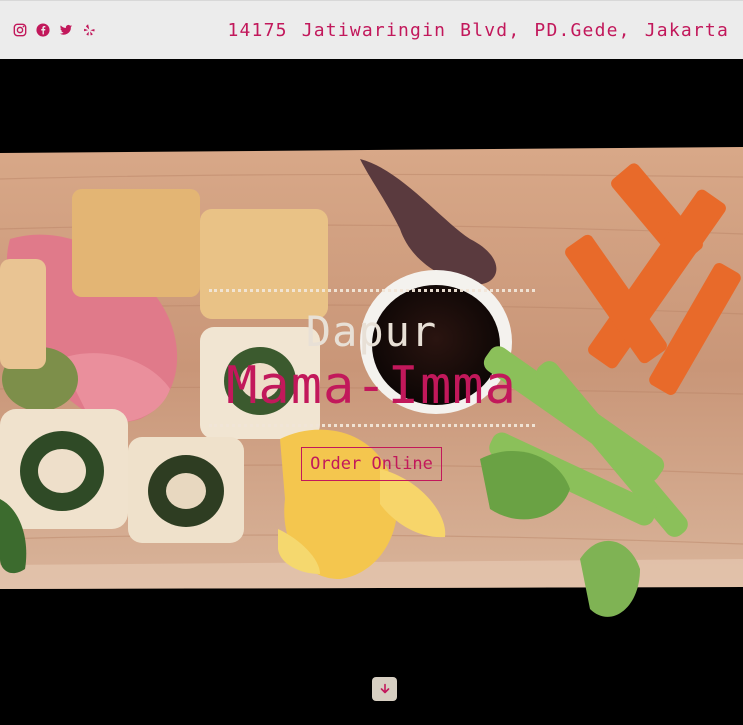 The width and height of the screenshot is (743, 725). I want to click on instagram-icon, so click(20, 30).